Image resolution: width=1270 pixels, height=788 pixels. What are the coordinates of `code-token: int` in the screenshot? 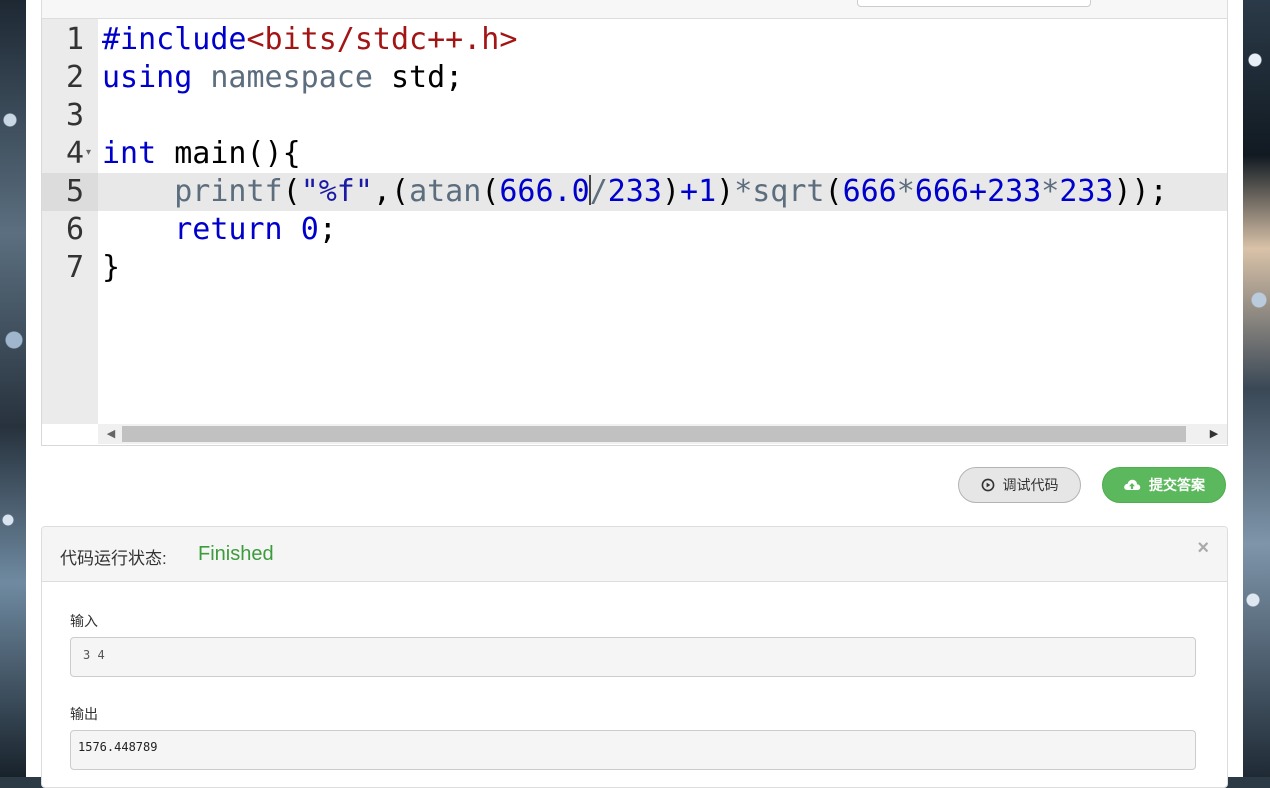 It's located at (129, 153).